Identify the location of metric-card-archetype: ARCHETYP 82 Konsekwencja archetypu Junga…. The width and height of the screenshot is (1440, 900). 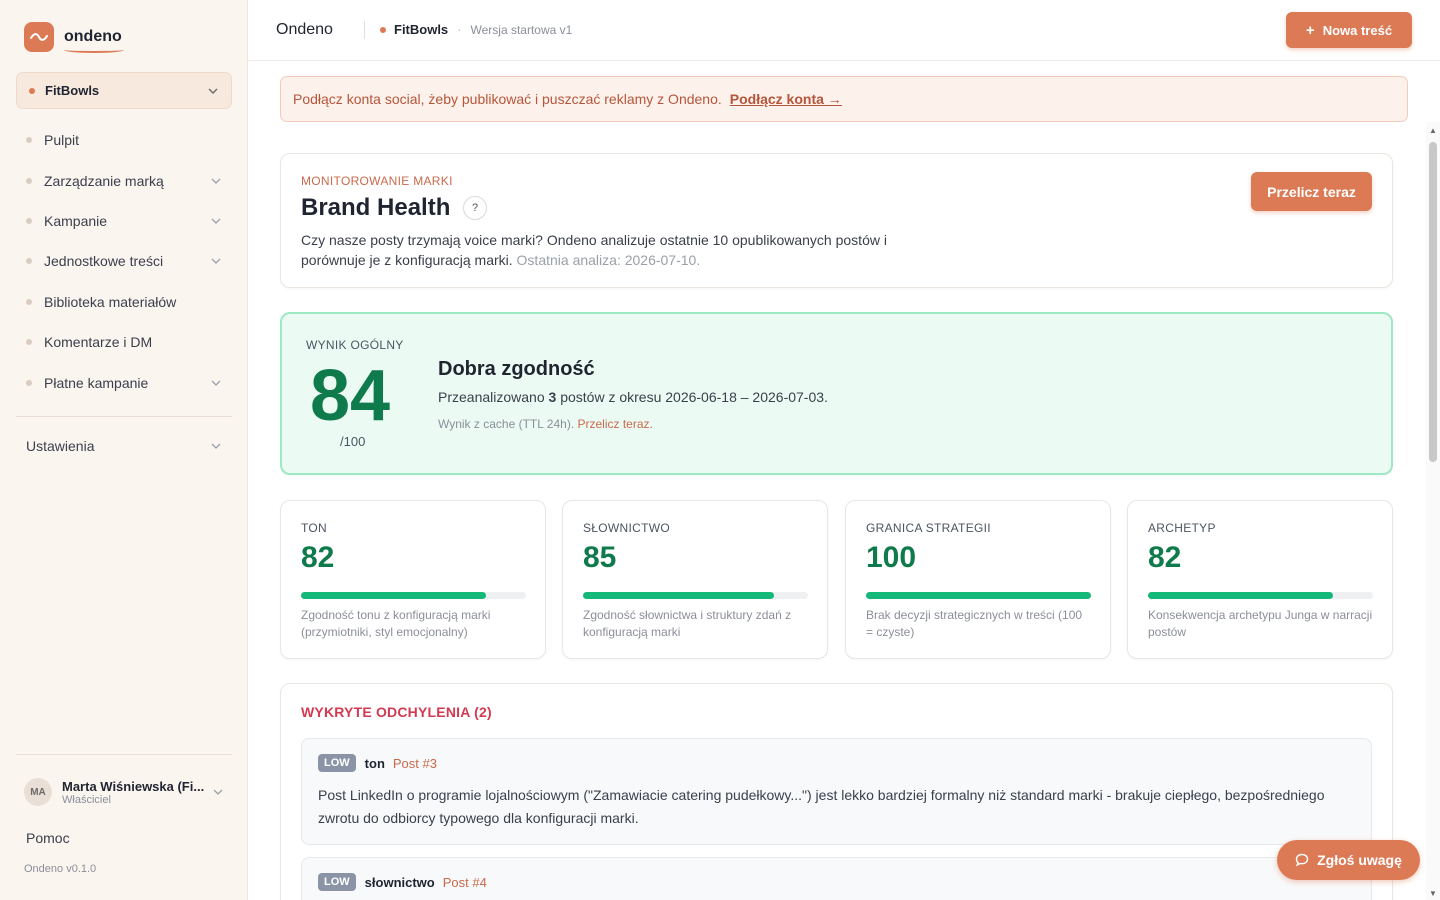
(1260, 579).